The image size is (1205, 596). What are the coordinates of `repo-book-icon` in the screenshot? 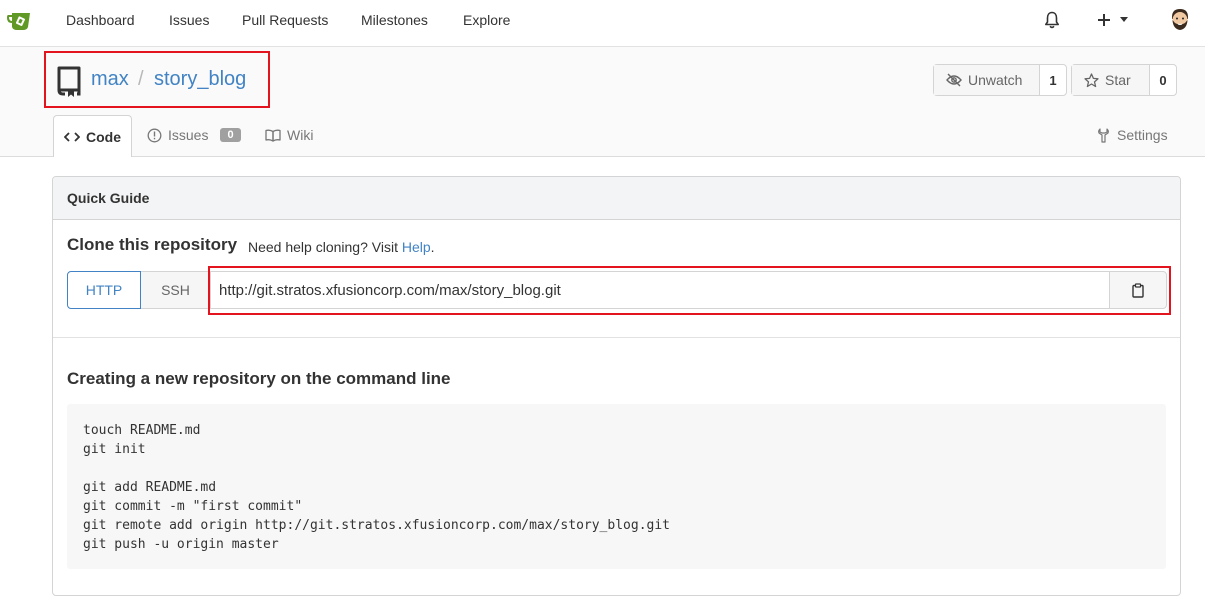 It's located at (69, 81).